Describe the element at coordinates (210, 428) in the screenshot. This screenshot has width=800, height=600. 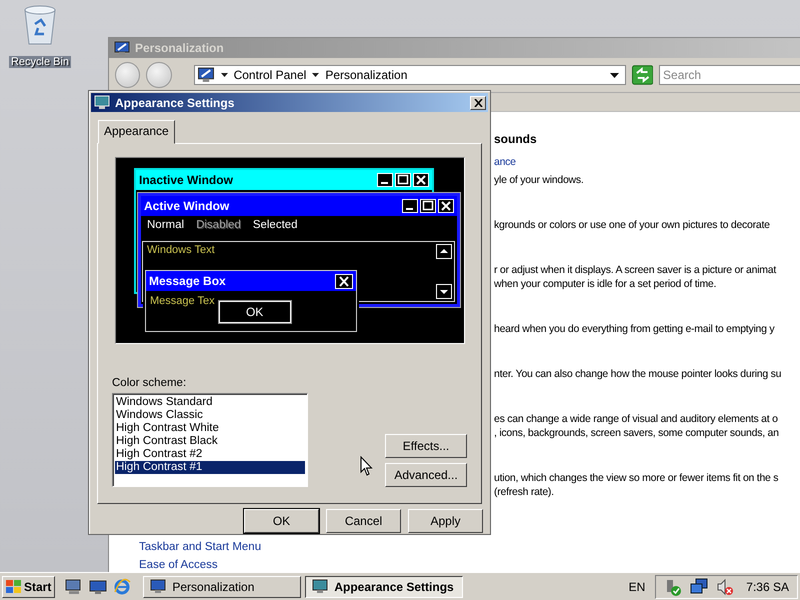
I see `list-item: High Contrast White` at that location.